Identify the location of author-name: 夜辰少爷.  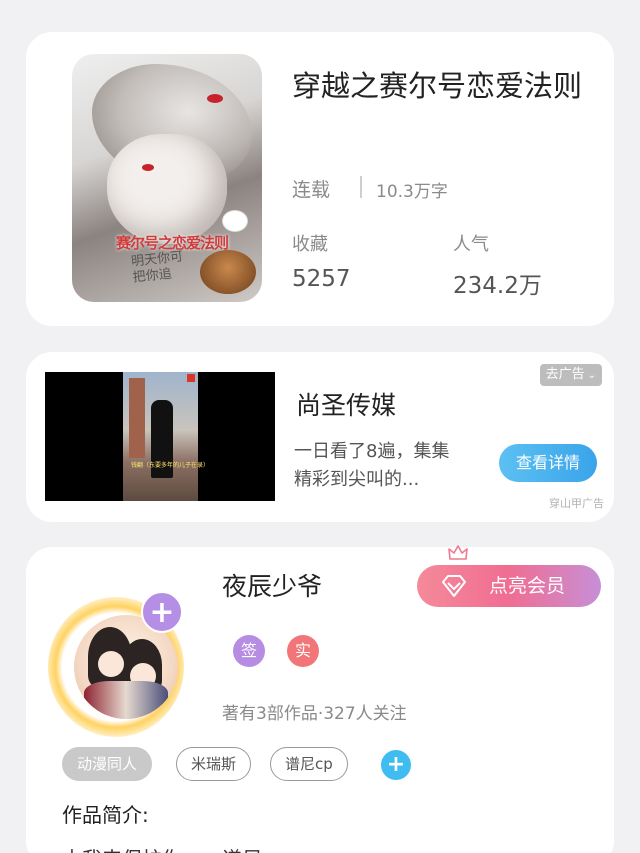
(272, 585).